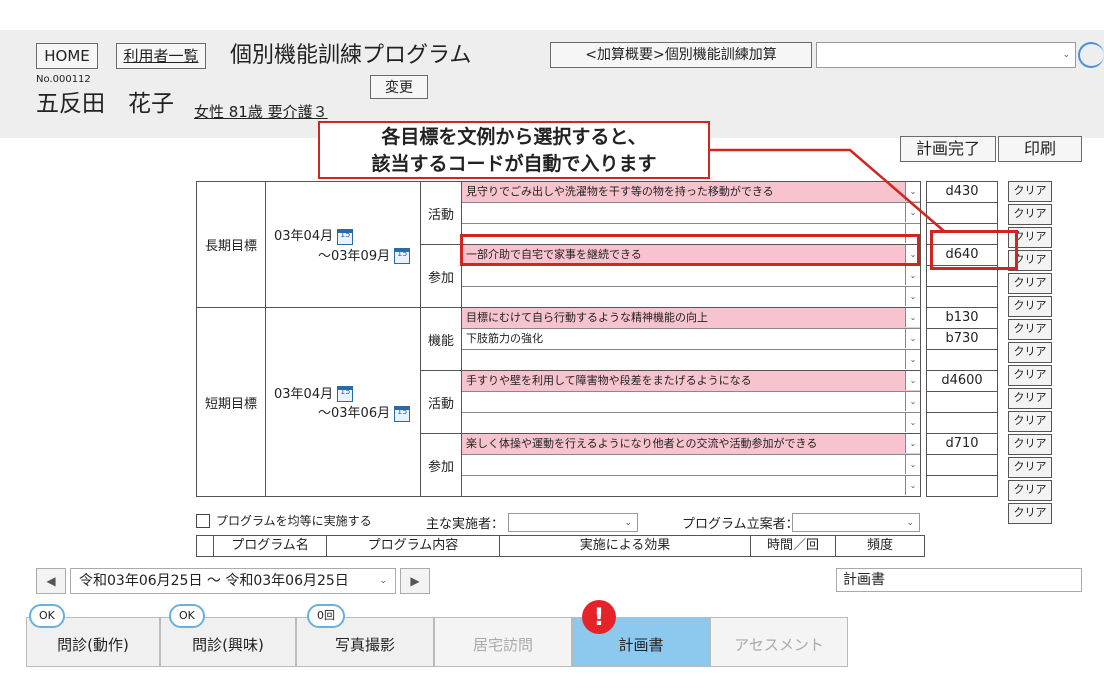 Image resolution: width=1104 pixels, height=696 pixels. I want to click on column-header: プログラム名, so click(270, 546).